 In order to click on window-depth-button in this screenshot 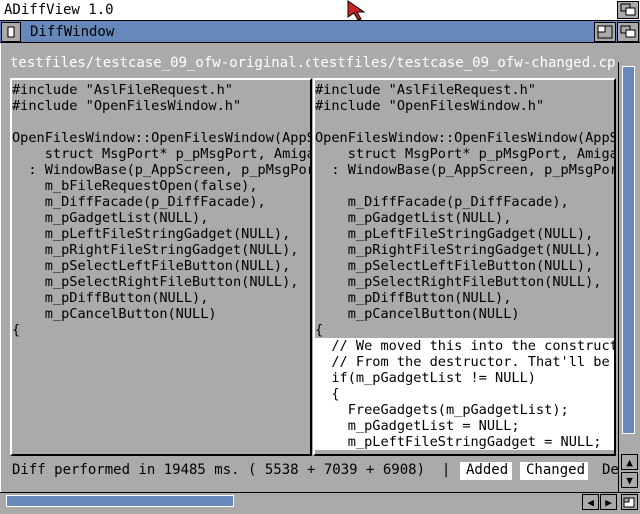, I will do `click(628, 32)`.